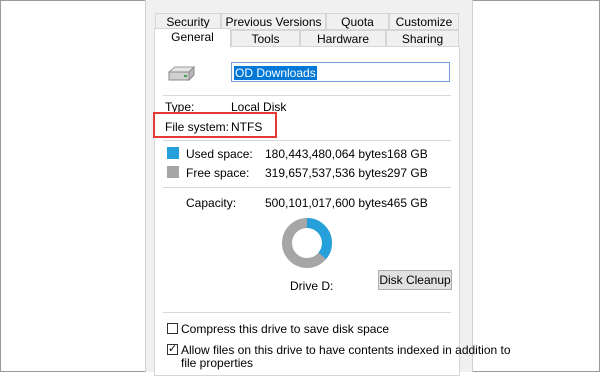 The height and width of the screenshot is (376, 600). What do you see at coordinates (407, 173) in the screenshot?
I see `free-space-gb: 297 GB` at bounding box center [407, 173].